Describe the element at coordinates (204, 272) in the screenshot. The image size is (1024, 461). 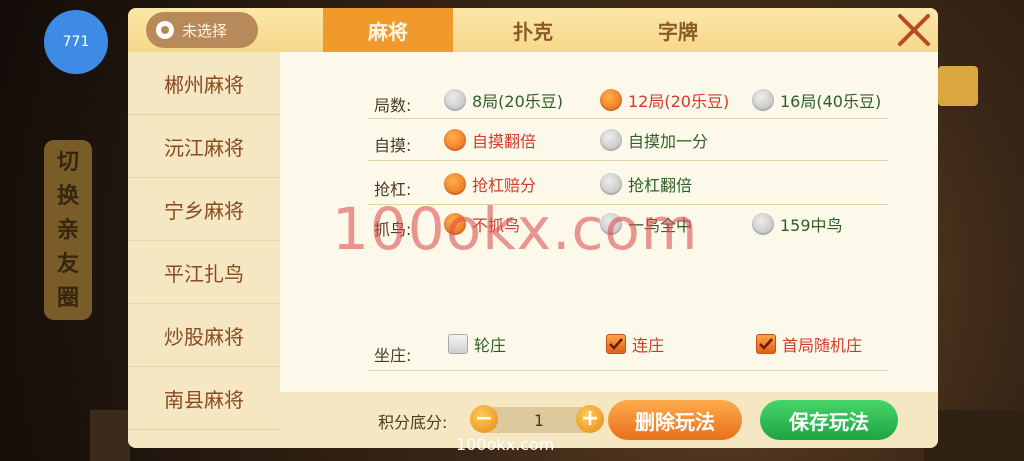
I see `sidebar-item-pingjiang: 平江扎鸟` at that location.